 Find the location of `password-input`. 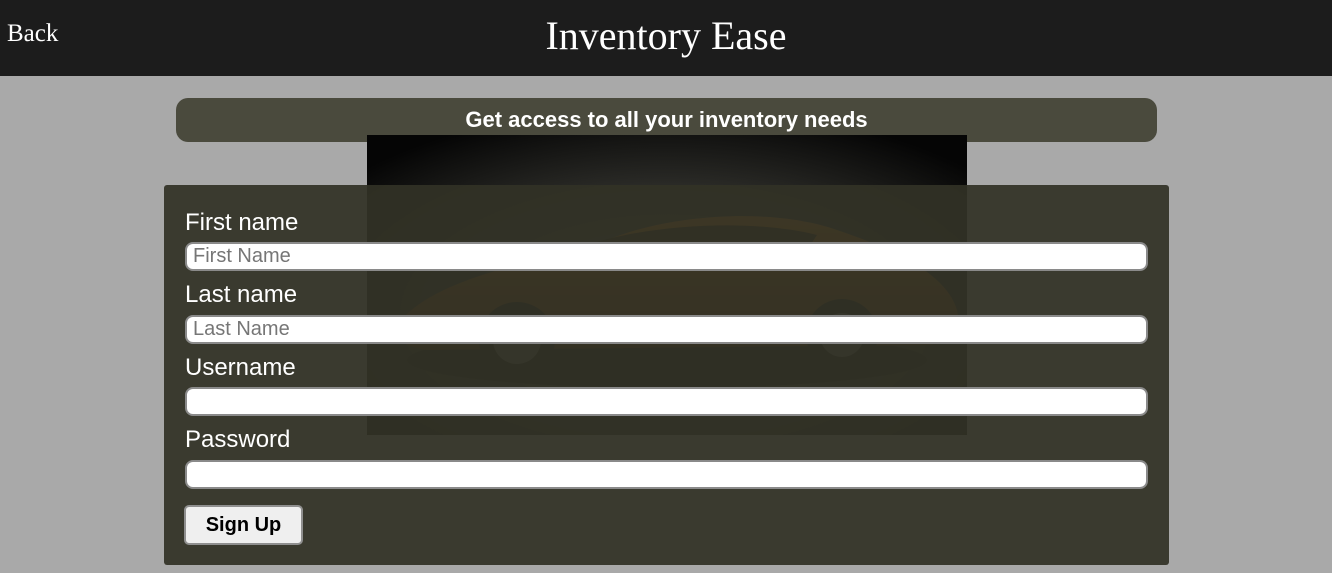

password-input is located at coordinates (666, 474).